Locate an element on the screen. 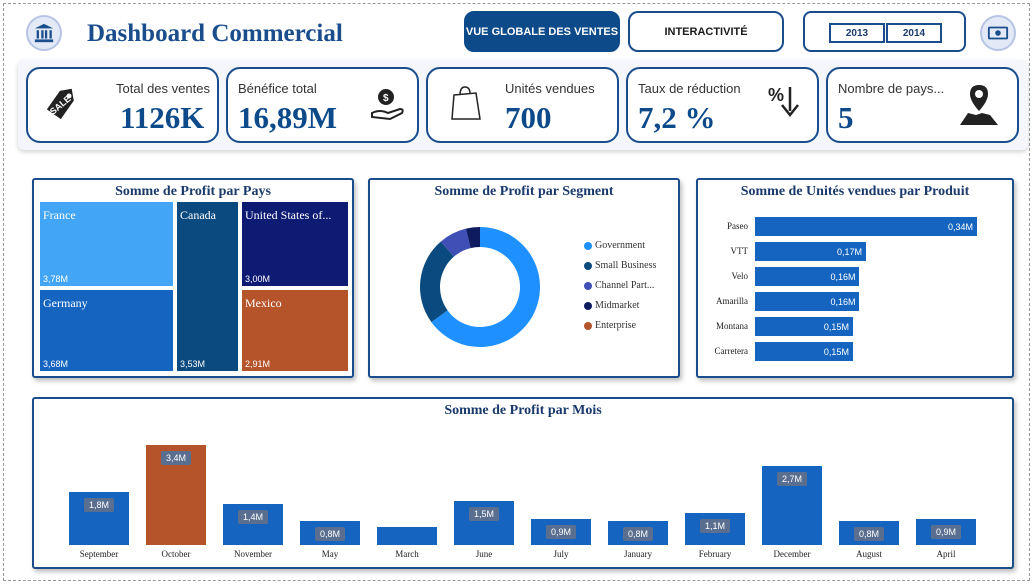  kpi-label: Bénéfice total is located at coordinates (277, 88).